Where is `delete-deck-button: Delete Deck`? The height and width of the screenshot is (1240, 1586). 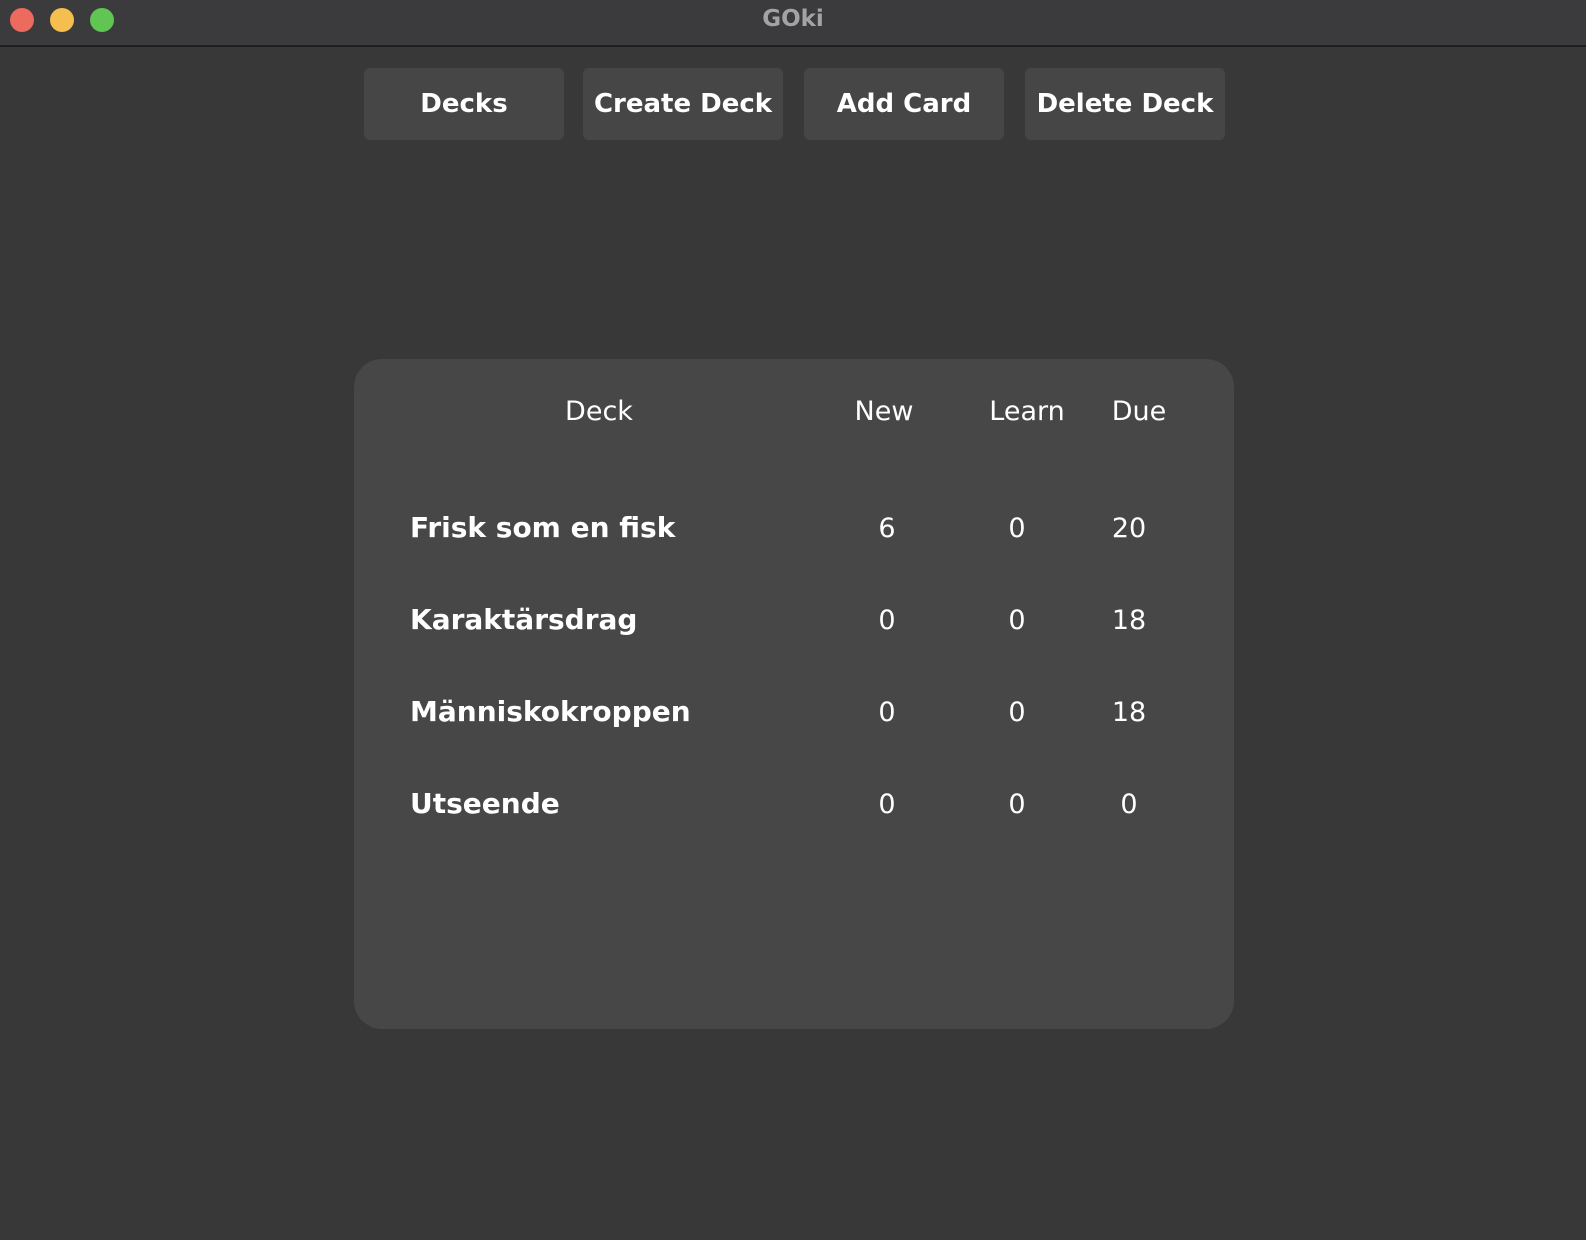 delete-deck-button: Delete Deck is located at coordinates (1125, 104).